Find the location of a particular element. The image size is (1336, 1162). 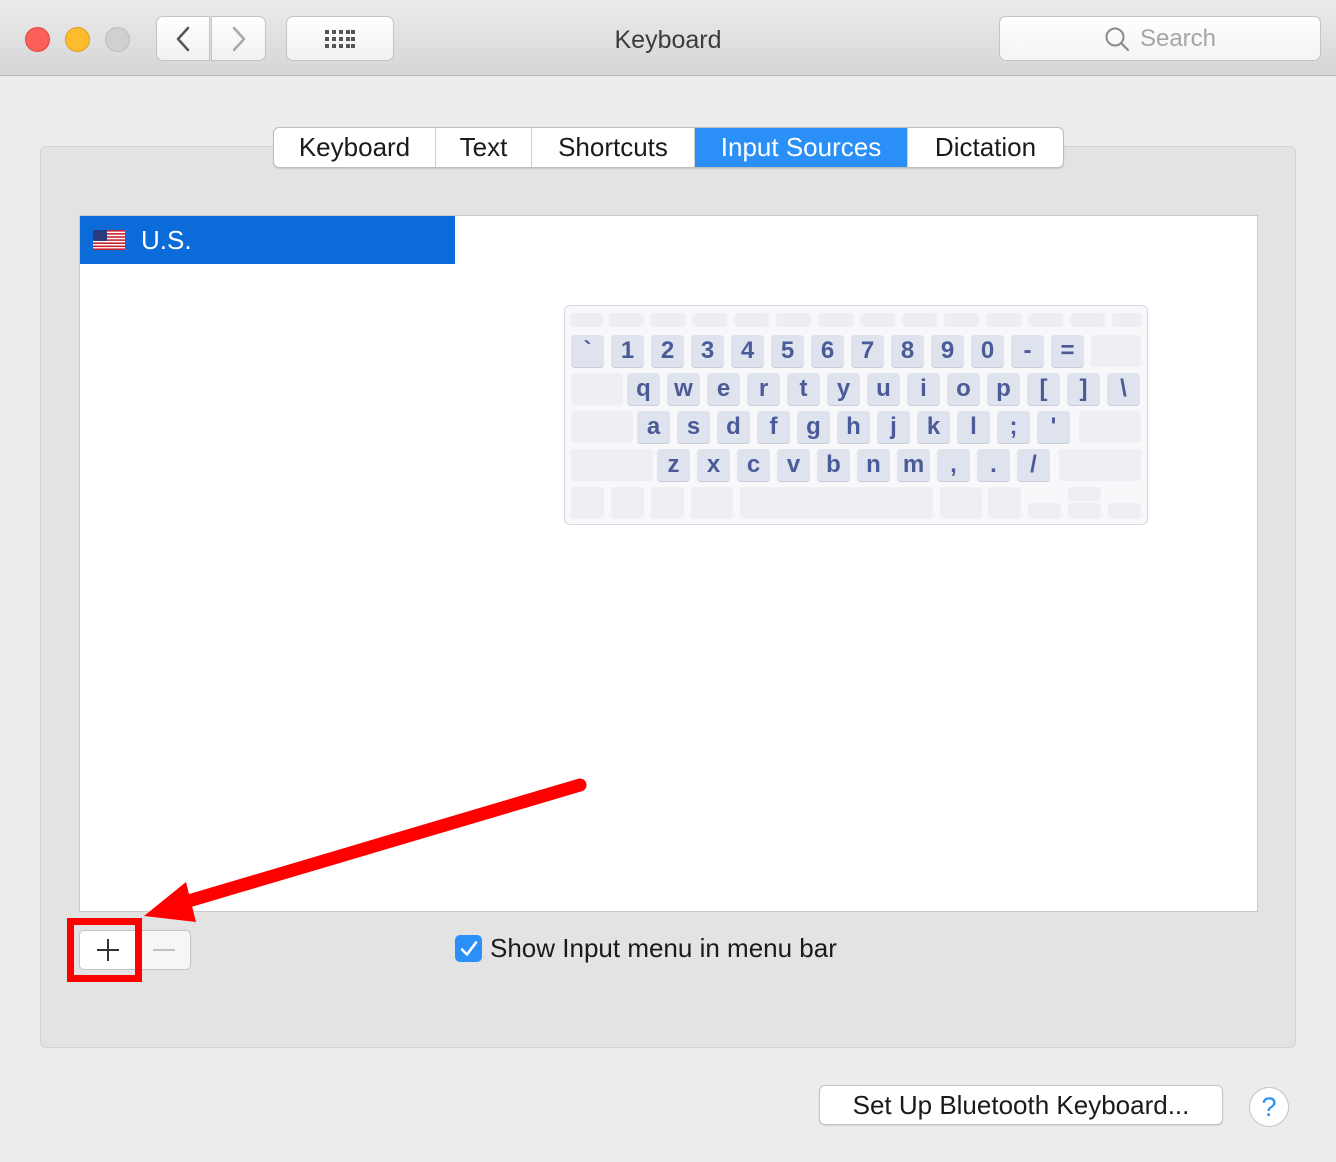

key: l is located at coordinates (973, 427).